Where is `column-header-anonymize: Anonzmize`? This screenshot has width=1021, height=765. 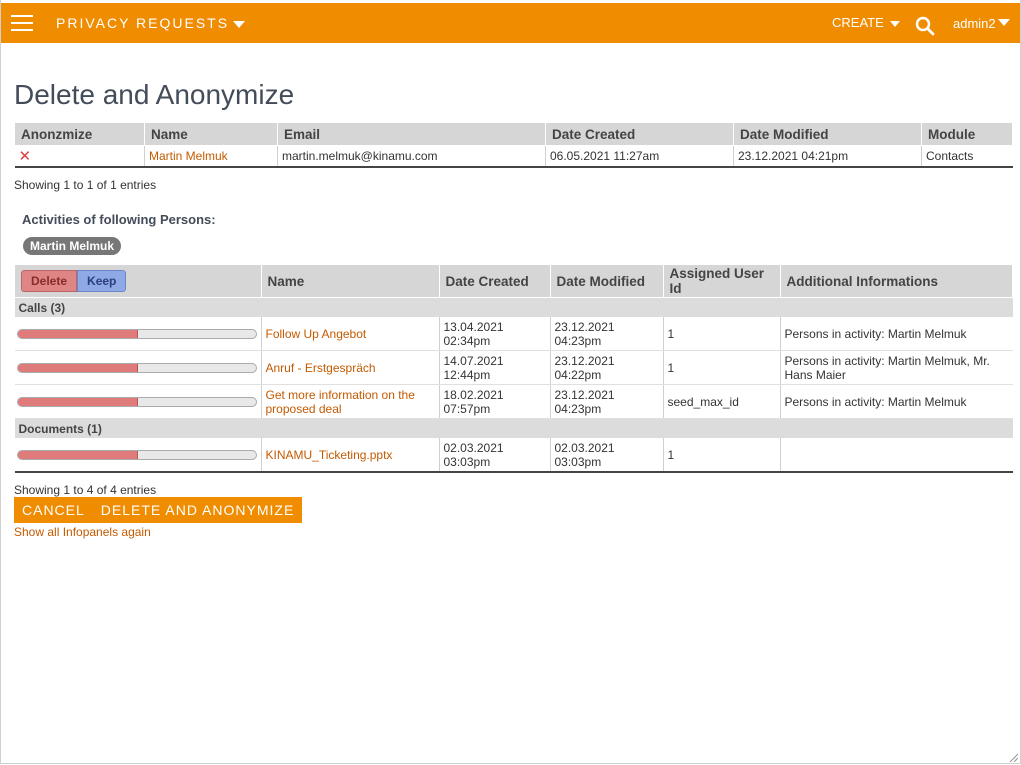 column-header-anonymize: Anonzmize is located at coordinates (79, 134).